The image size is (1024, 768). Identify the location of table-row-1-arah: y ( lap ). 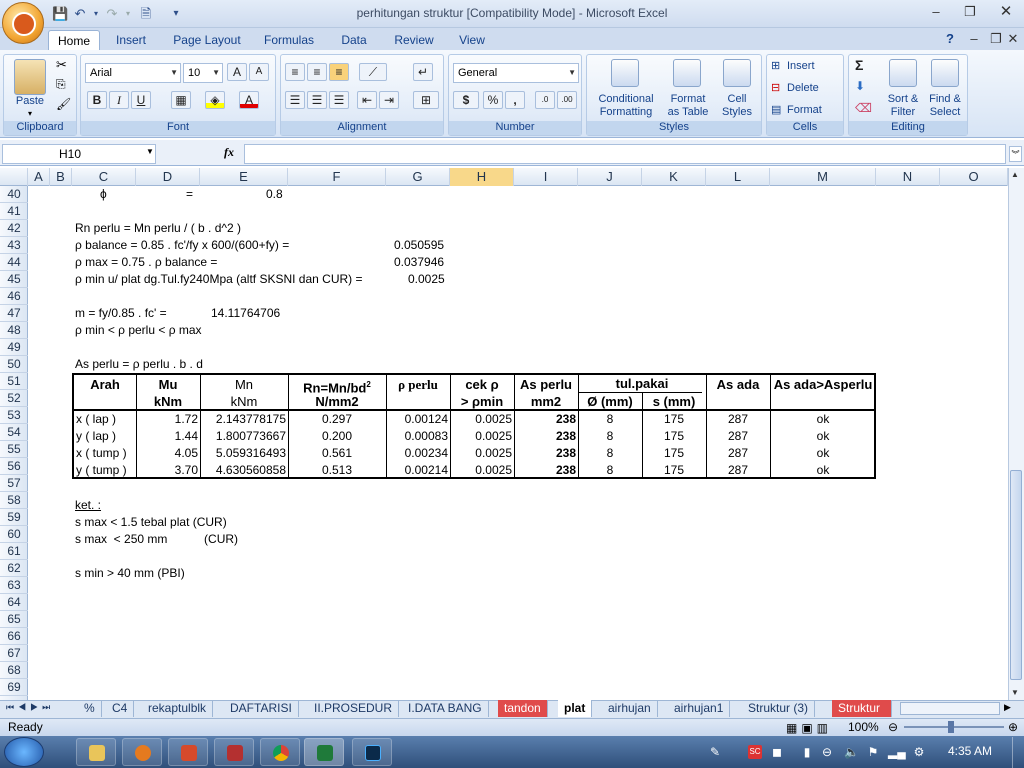
(96, 436).